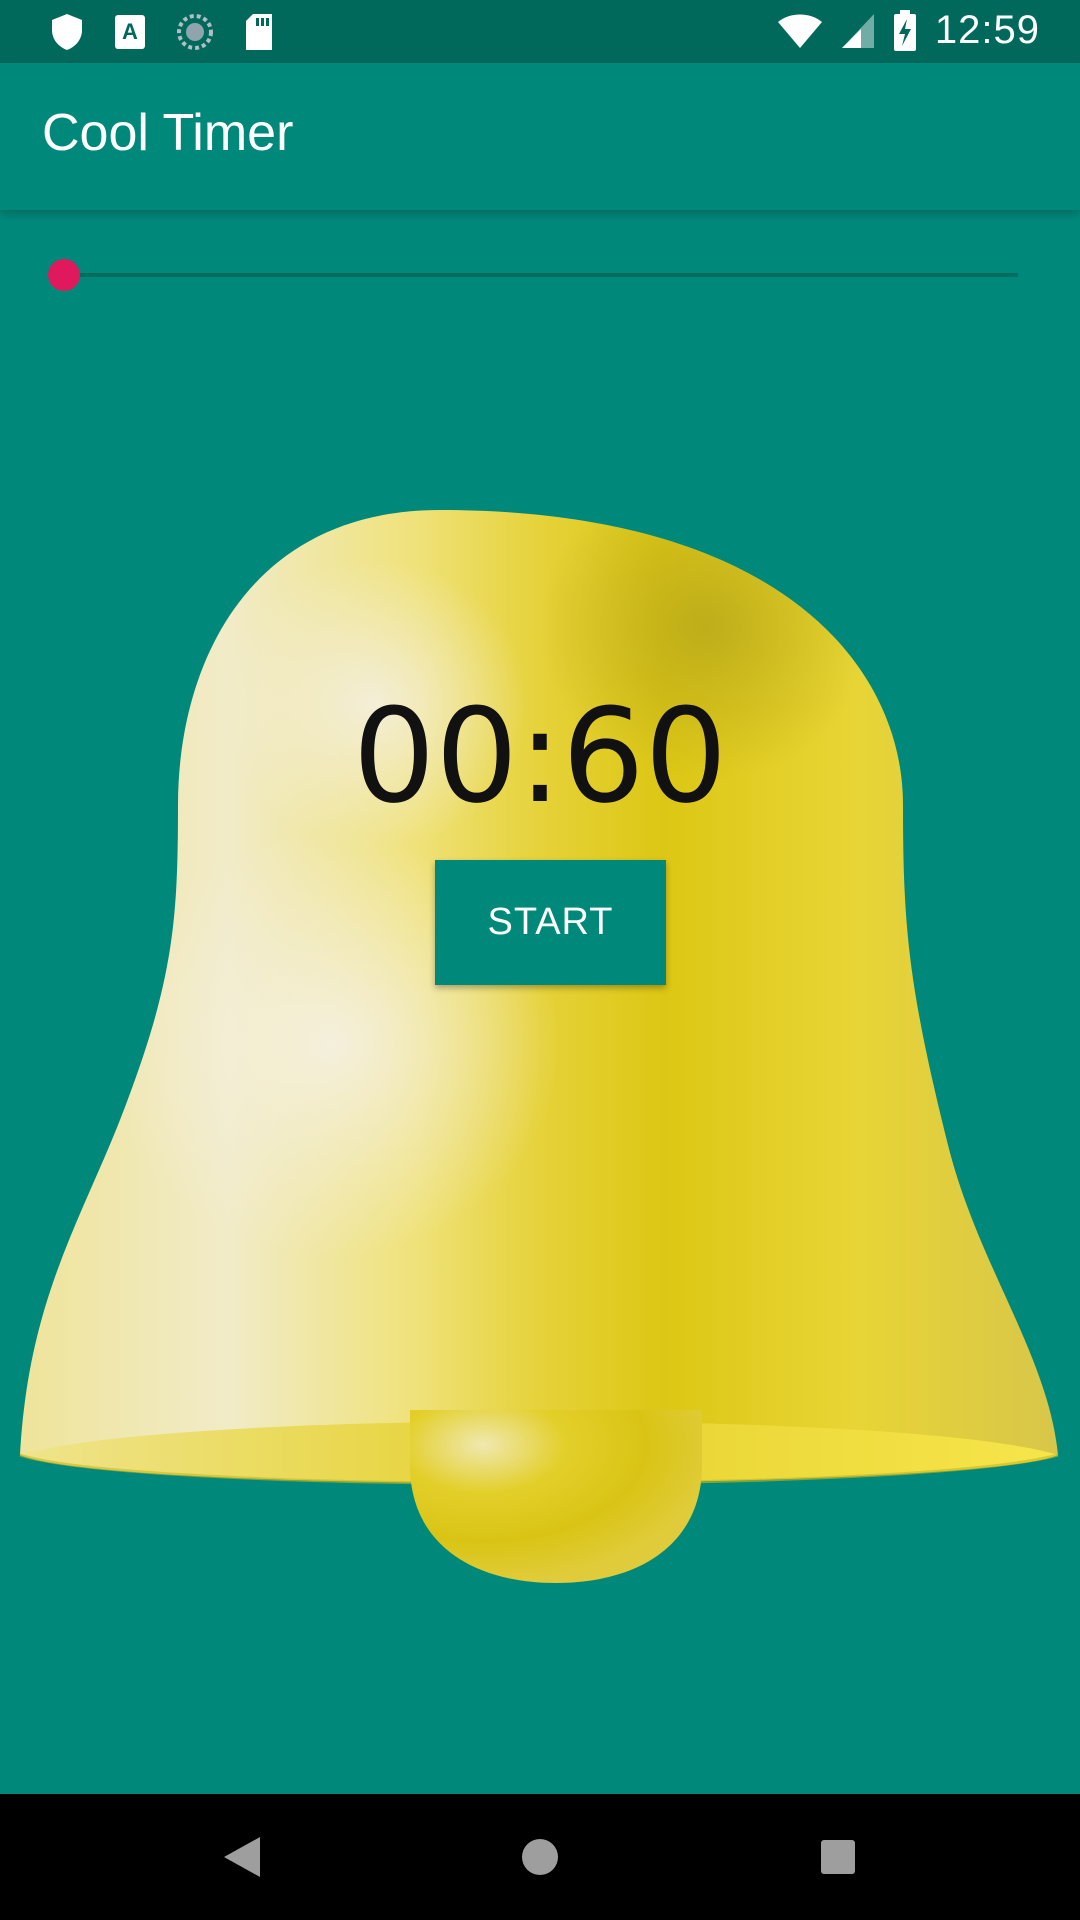 The width and height of the screenshot is (1080, 1920). I want to click on home-icon, so click(540, 1857).